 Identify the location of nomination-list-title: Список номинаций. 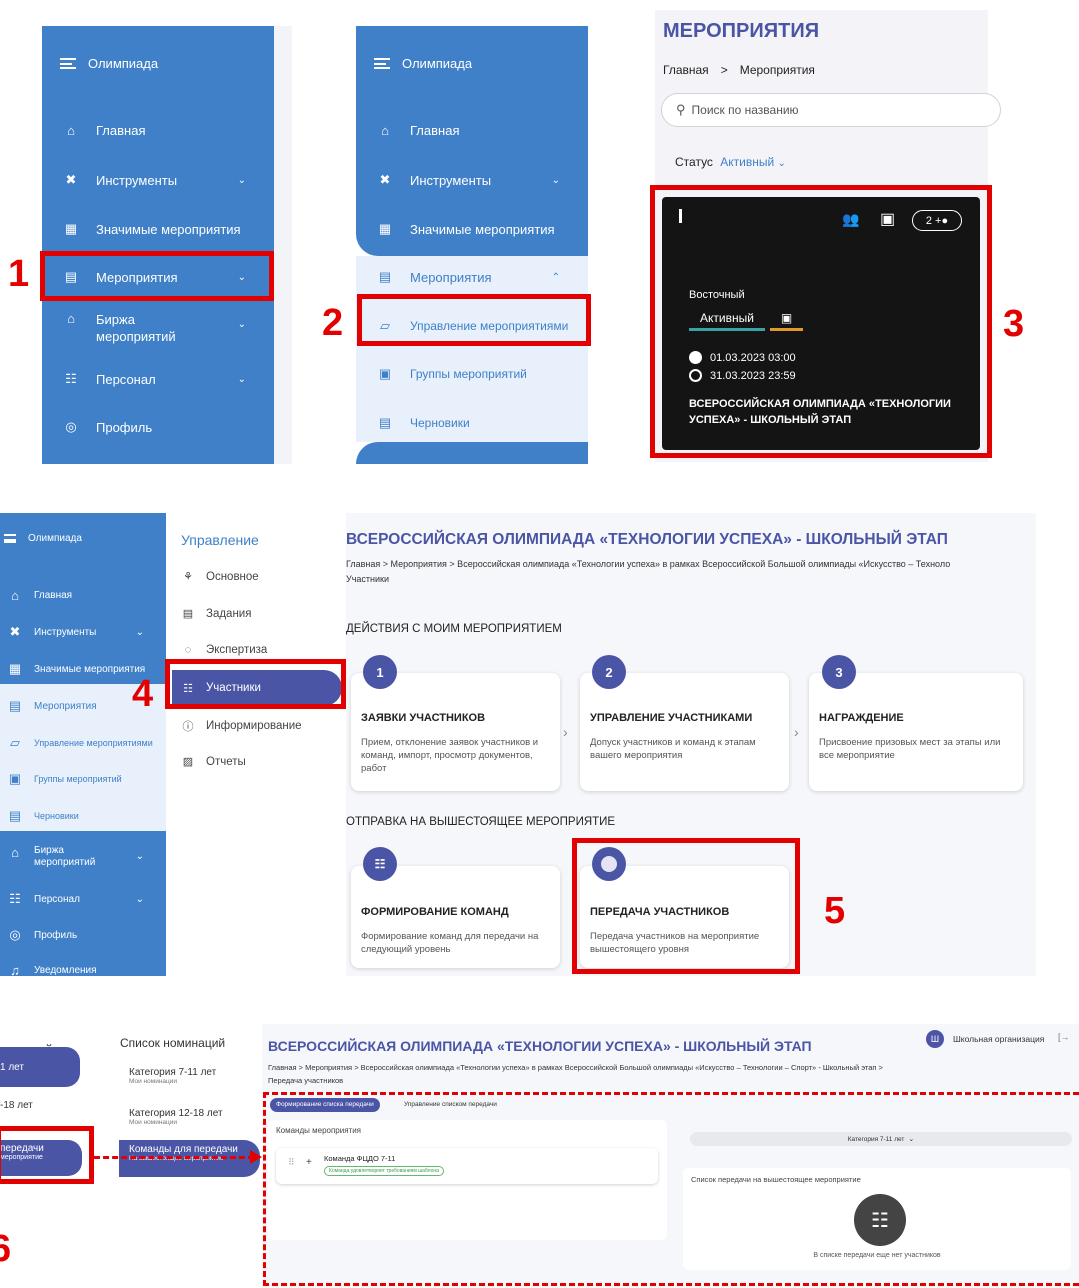
(173, 1043).